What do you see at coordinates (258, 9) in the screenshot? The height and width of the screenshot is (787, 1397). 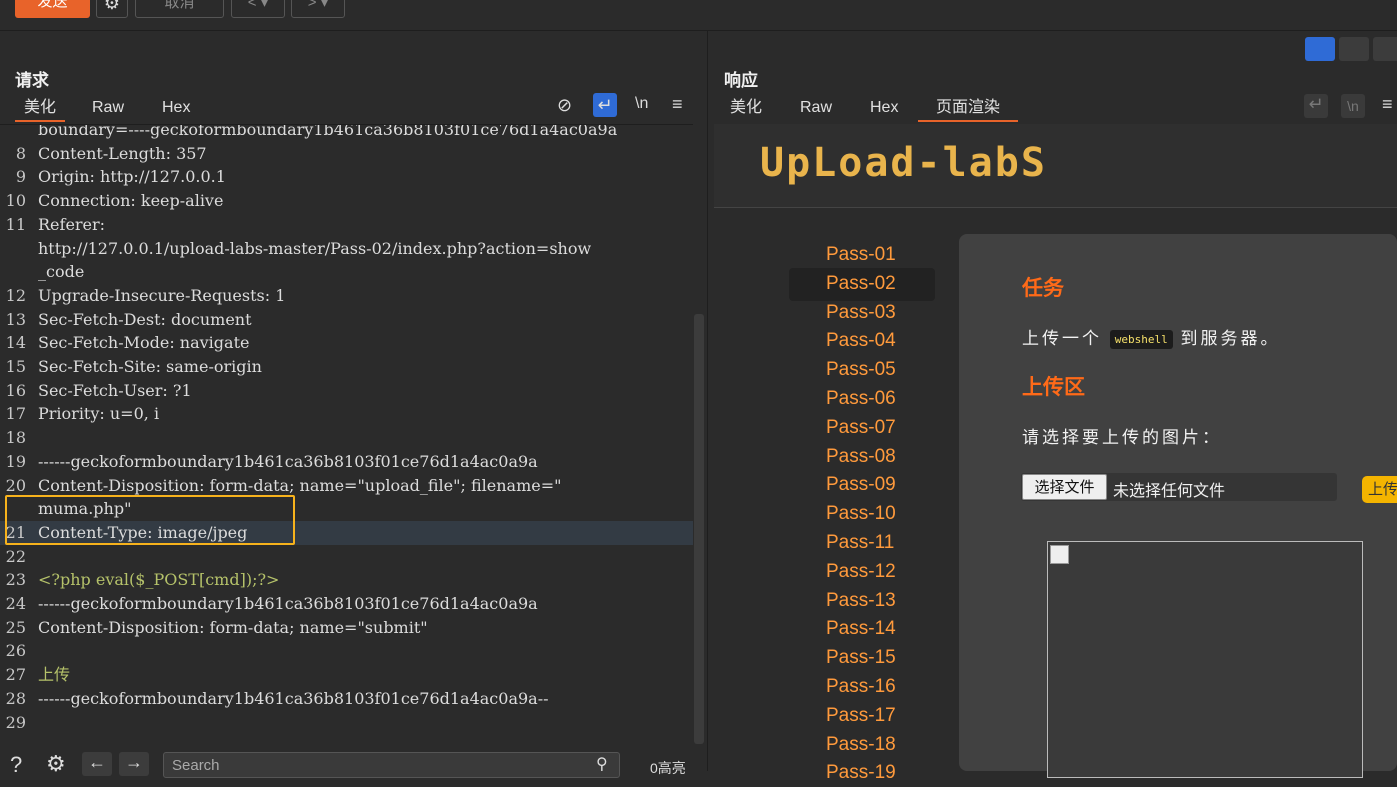 I see `back-button: < ▾` at bounding box center [258, 9].